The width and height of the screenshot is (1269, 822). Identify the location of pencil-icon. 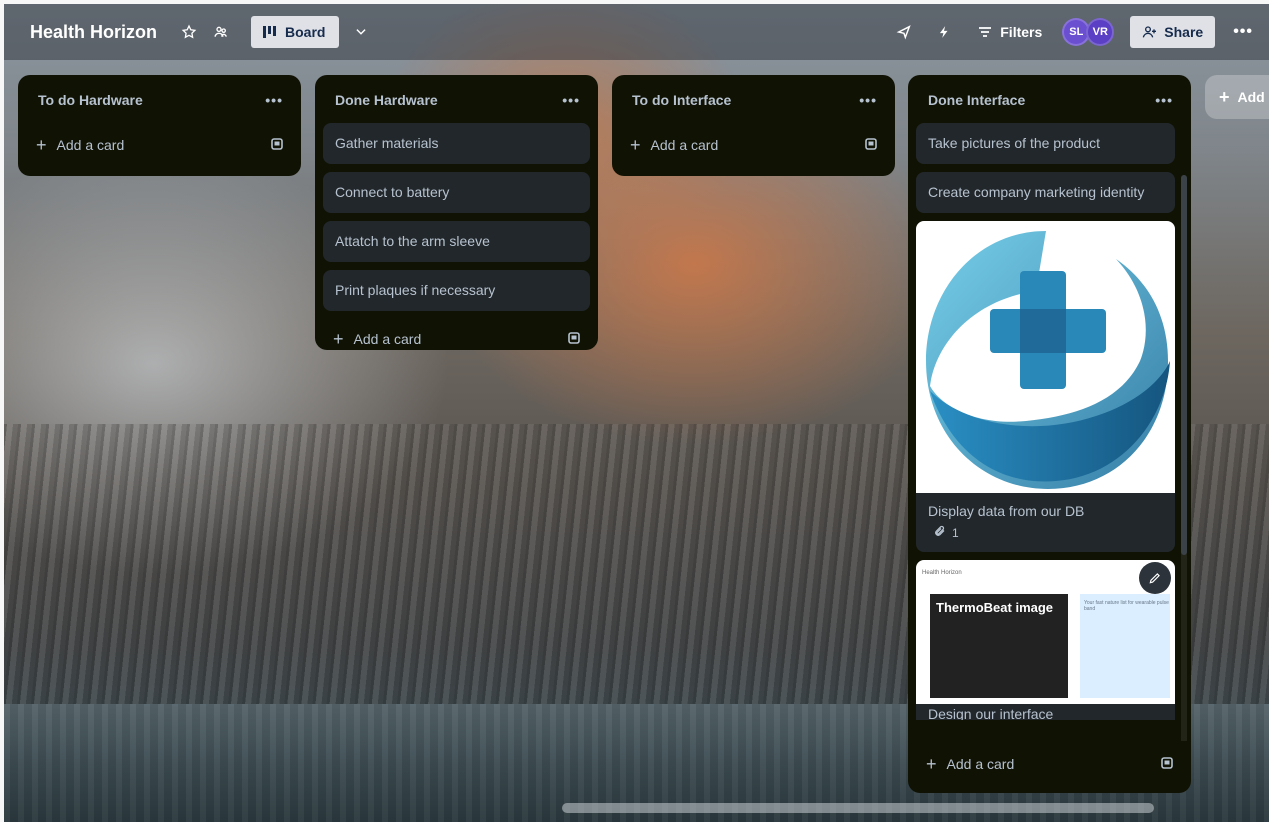
(1154, 578).